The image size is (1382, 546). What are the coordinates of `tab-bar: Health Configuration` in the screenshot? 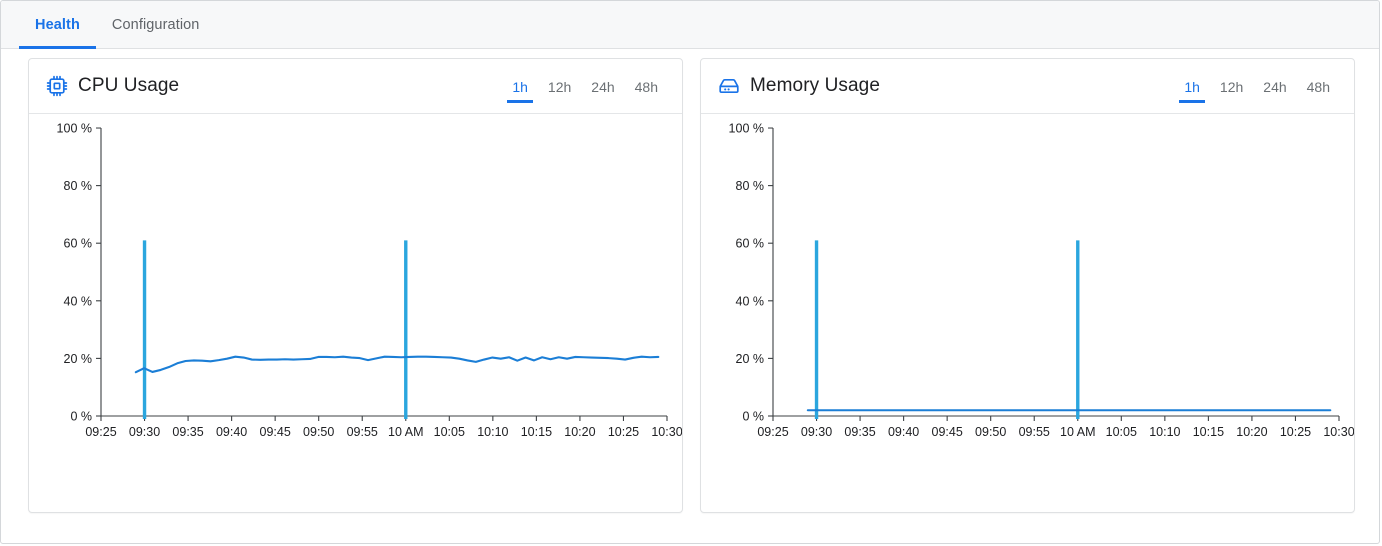 It's located at (690, 25).